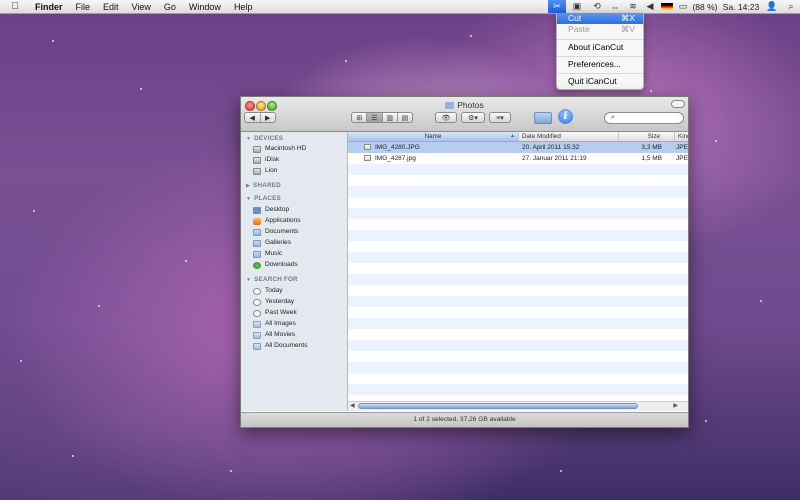 This screenshot has height=500, width=800. What do you see at coordinates (367, 158) in the screenshot?
I see `image-file-icon` at bounding box center [367, 158].